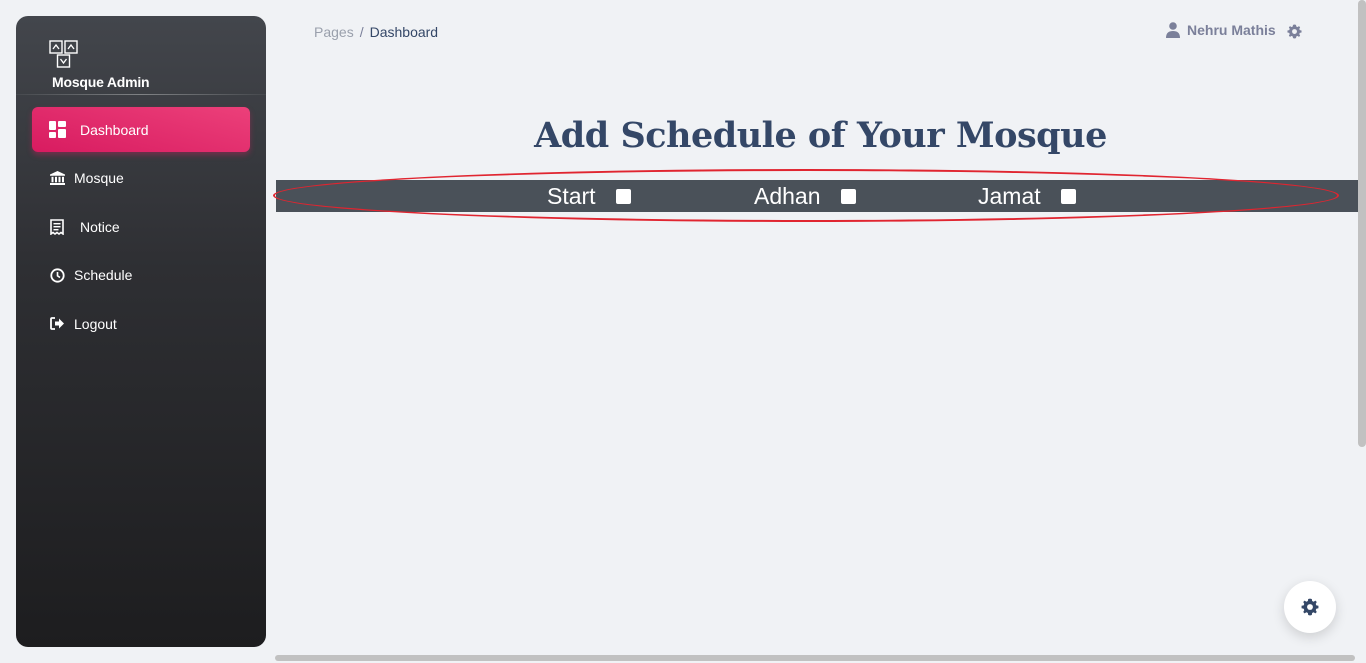  Describe the element at coordinates (334, 32) in the screenshot. I see `breadcrumb-parent: Pages` at that location.